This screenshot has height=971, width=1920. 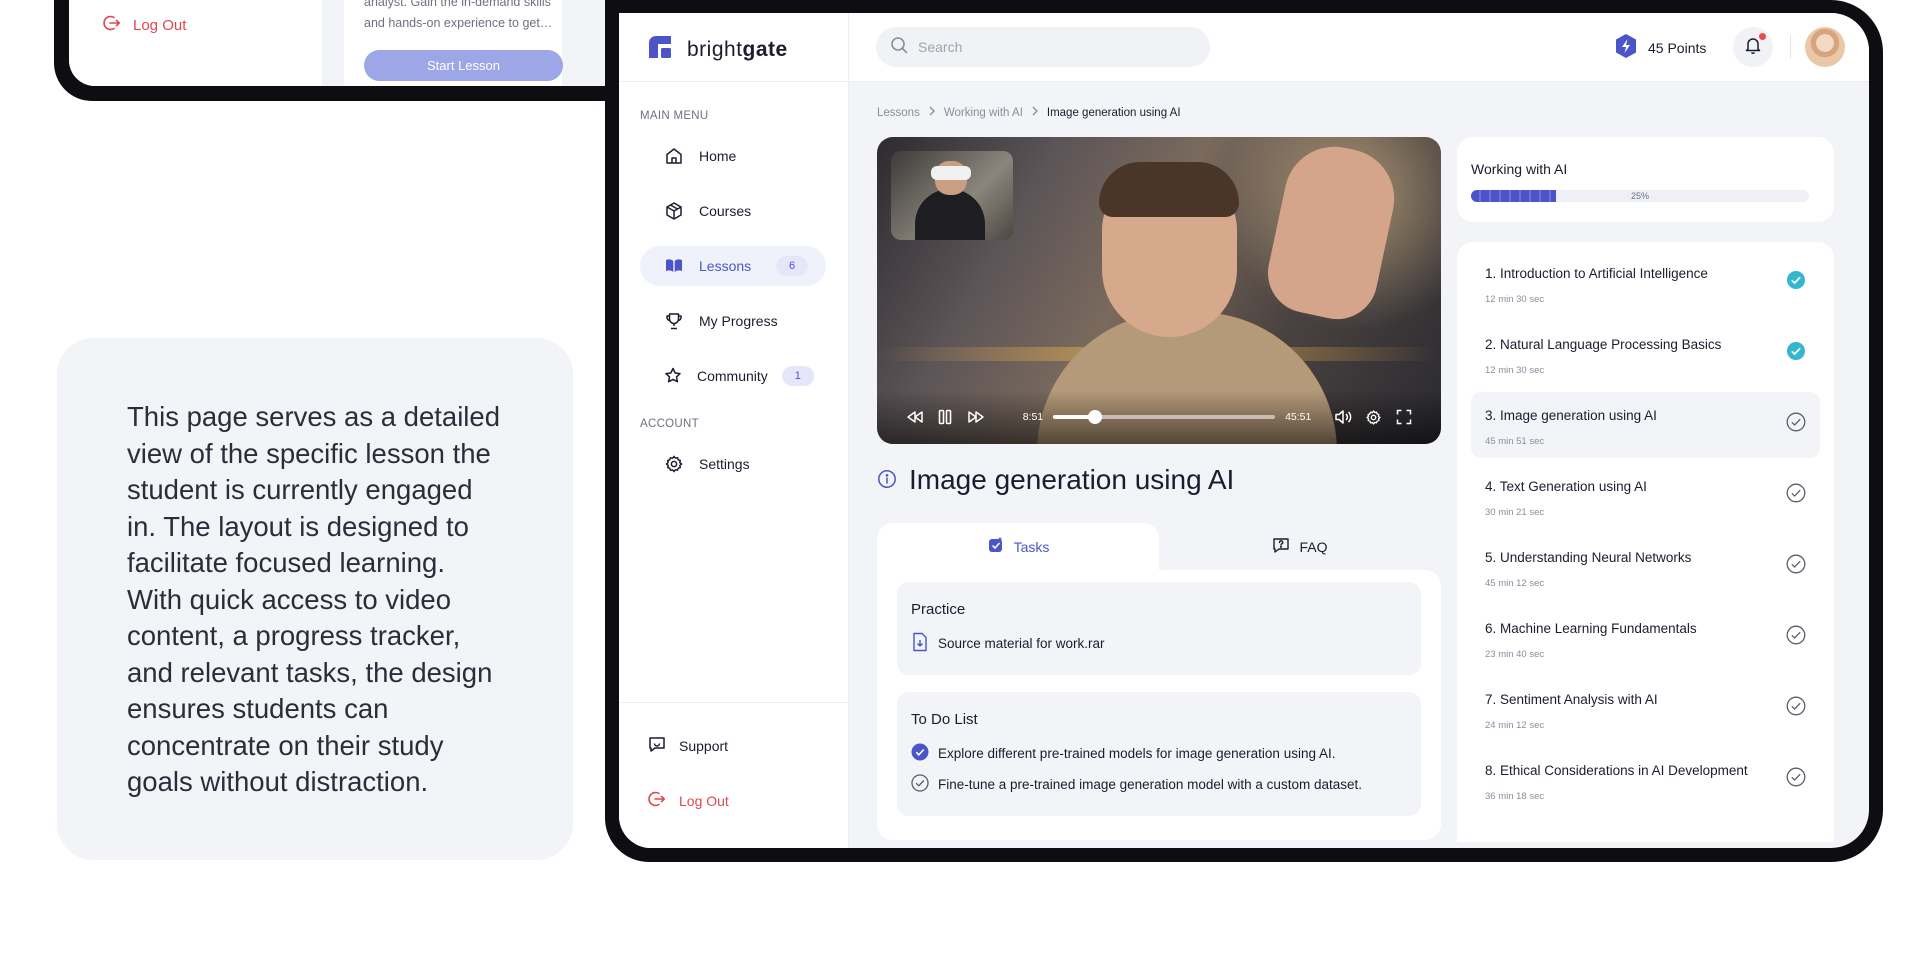 What do you see at coordinates (920, 784) in the screenshot?
I see `unchecked-circle-icon` at bounding box center [920, 784].